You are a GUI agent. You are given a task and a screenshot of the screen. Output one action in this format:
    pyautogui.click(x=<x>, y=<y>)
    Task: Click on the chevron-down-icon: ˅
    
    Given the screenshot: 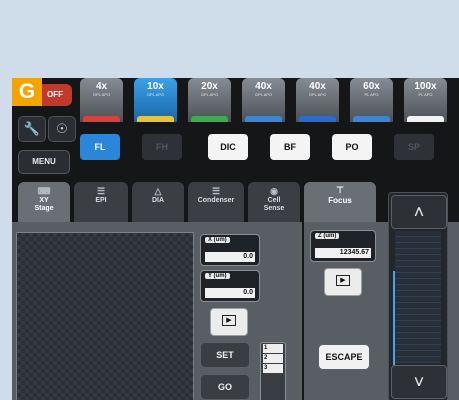 What is the action you would take?
    pyautogui.click(x=419, y=382)
    